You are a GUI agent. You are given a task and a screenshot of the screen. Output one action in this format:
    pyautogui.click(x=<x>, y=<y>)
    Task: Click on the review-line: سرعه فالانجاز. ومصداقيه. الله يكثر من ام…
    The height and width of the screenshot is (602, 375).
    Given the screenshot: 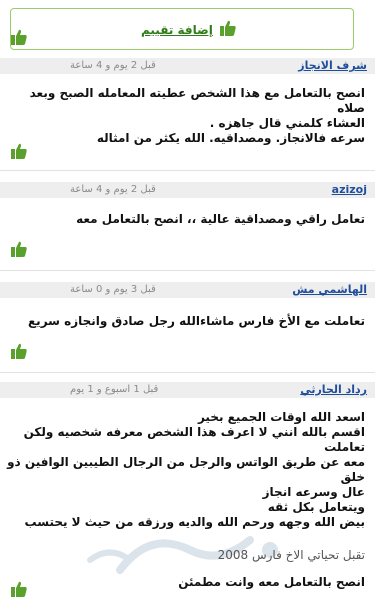 What is the action you would take?
    pyautogui.click(x=230, y=138)
    